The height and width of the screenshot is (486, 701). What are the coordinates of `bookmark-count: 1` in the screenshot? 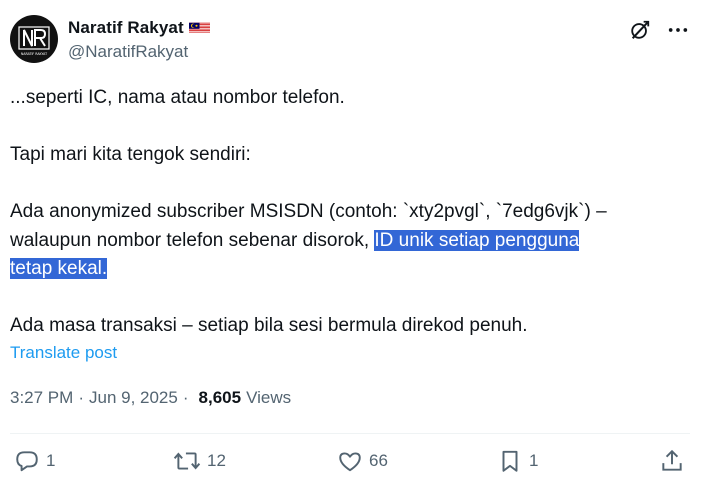 It's located at (534, 460).